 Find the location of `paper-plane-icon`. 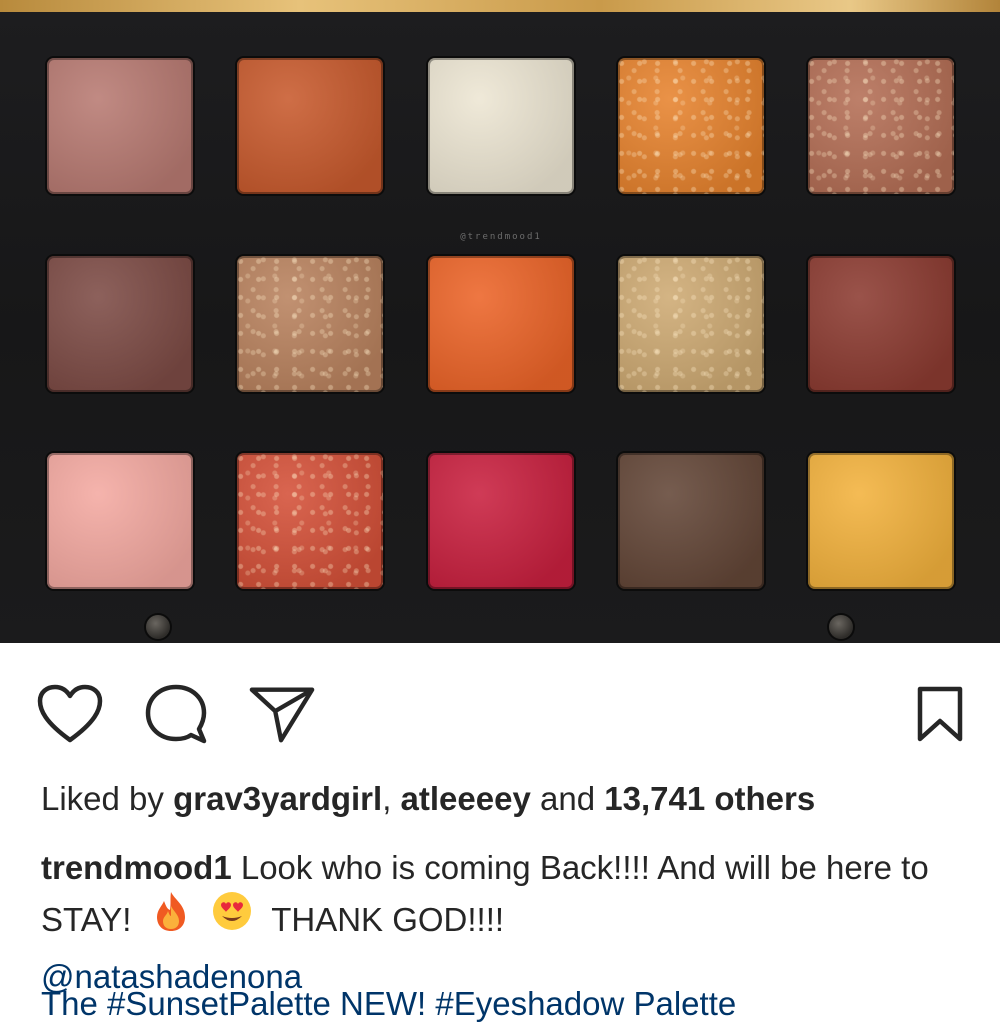

paper-plane-icon is located at coordinates (282, 715).